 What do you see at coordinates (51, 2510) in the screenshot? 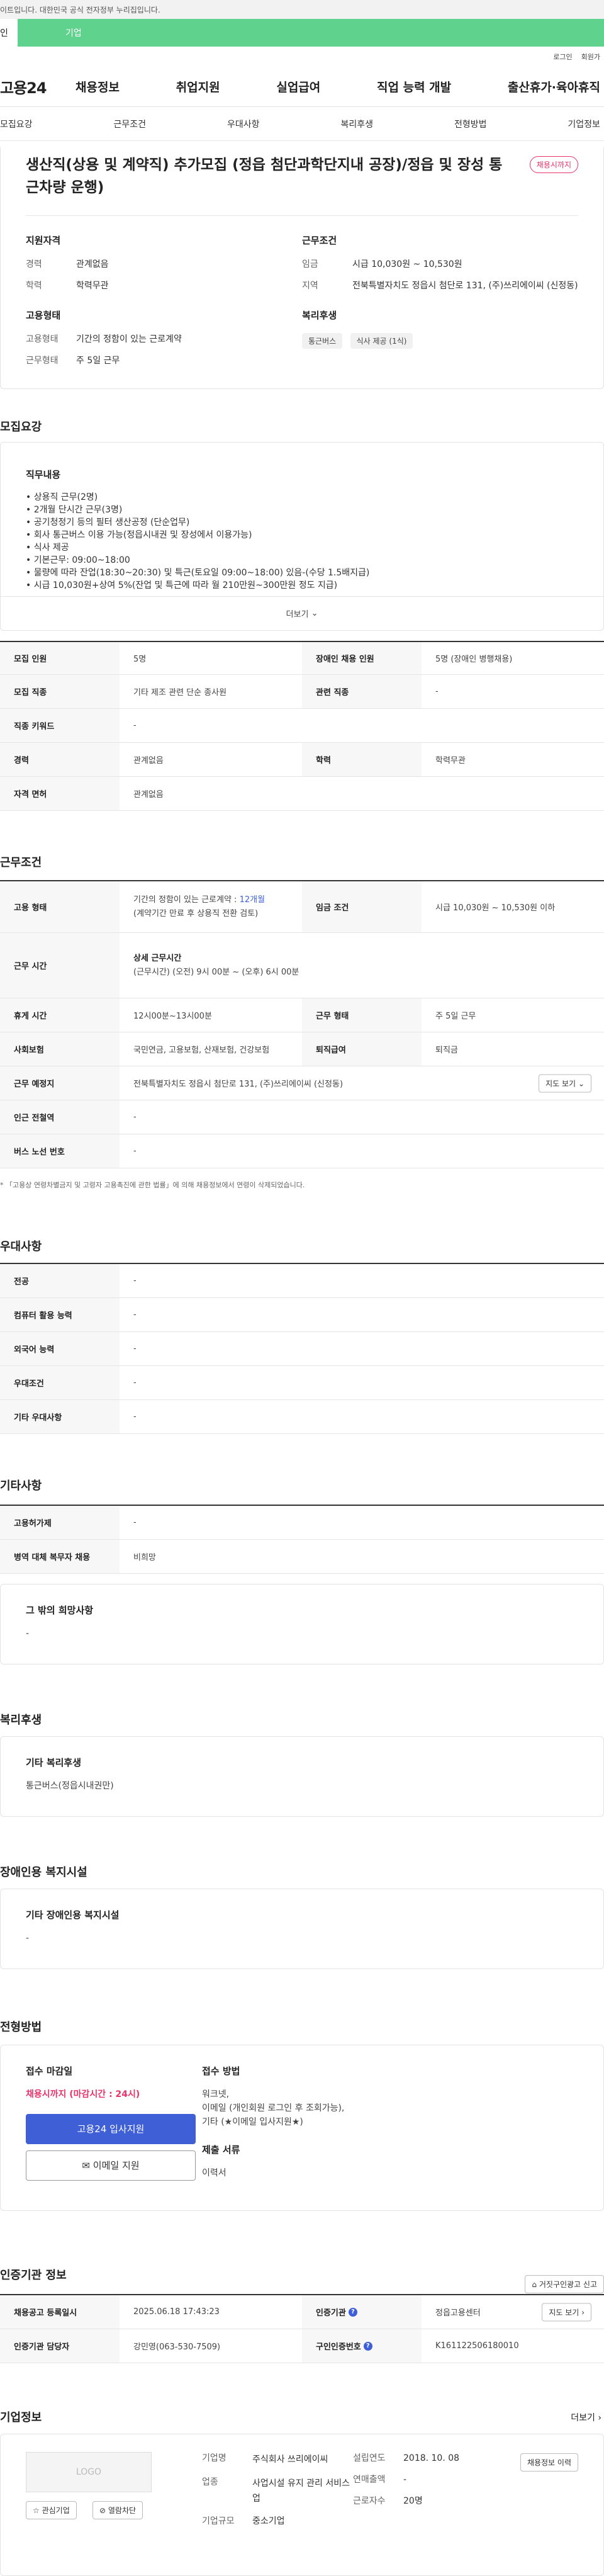
I see `interest-company-button: ☆ 관심기업` at bounding box center [51, 2510].